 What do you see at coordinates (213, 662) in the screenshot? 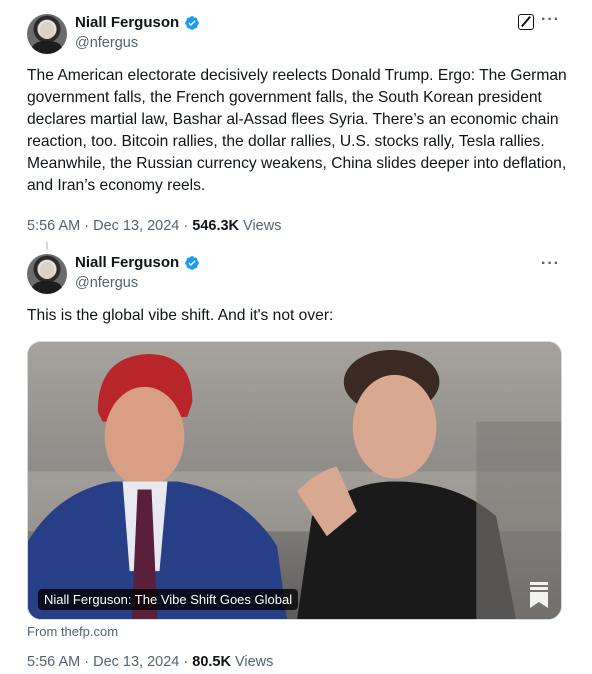
I see `views-count: 80.5K` at bounding box center [213, 662].